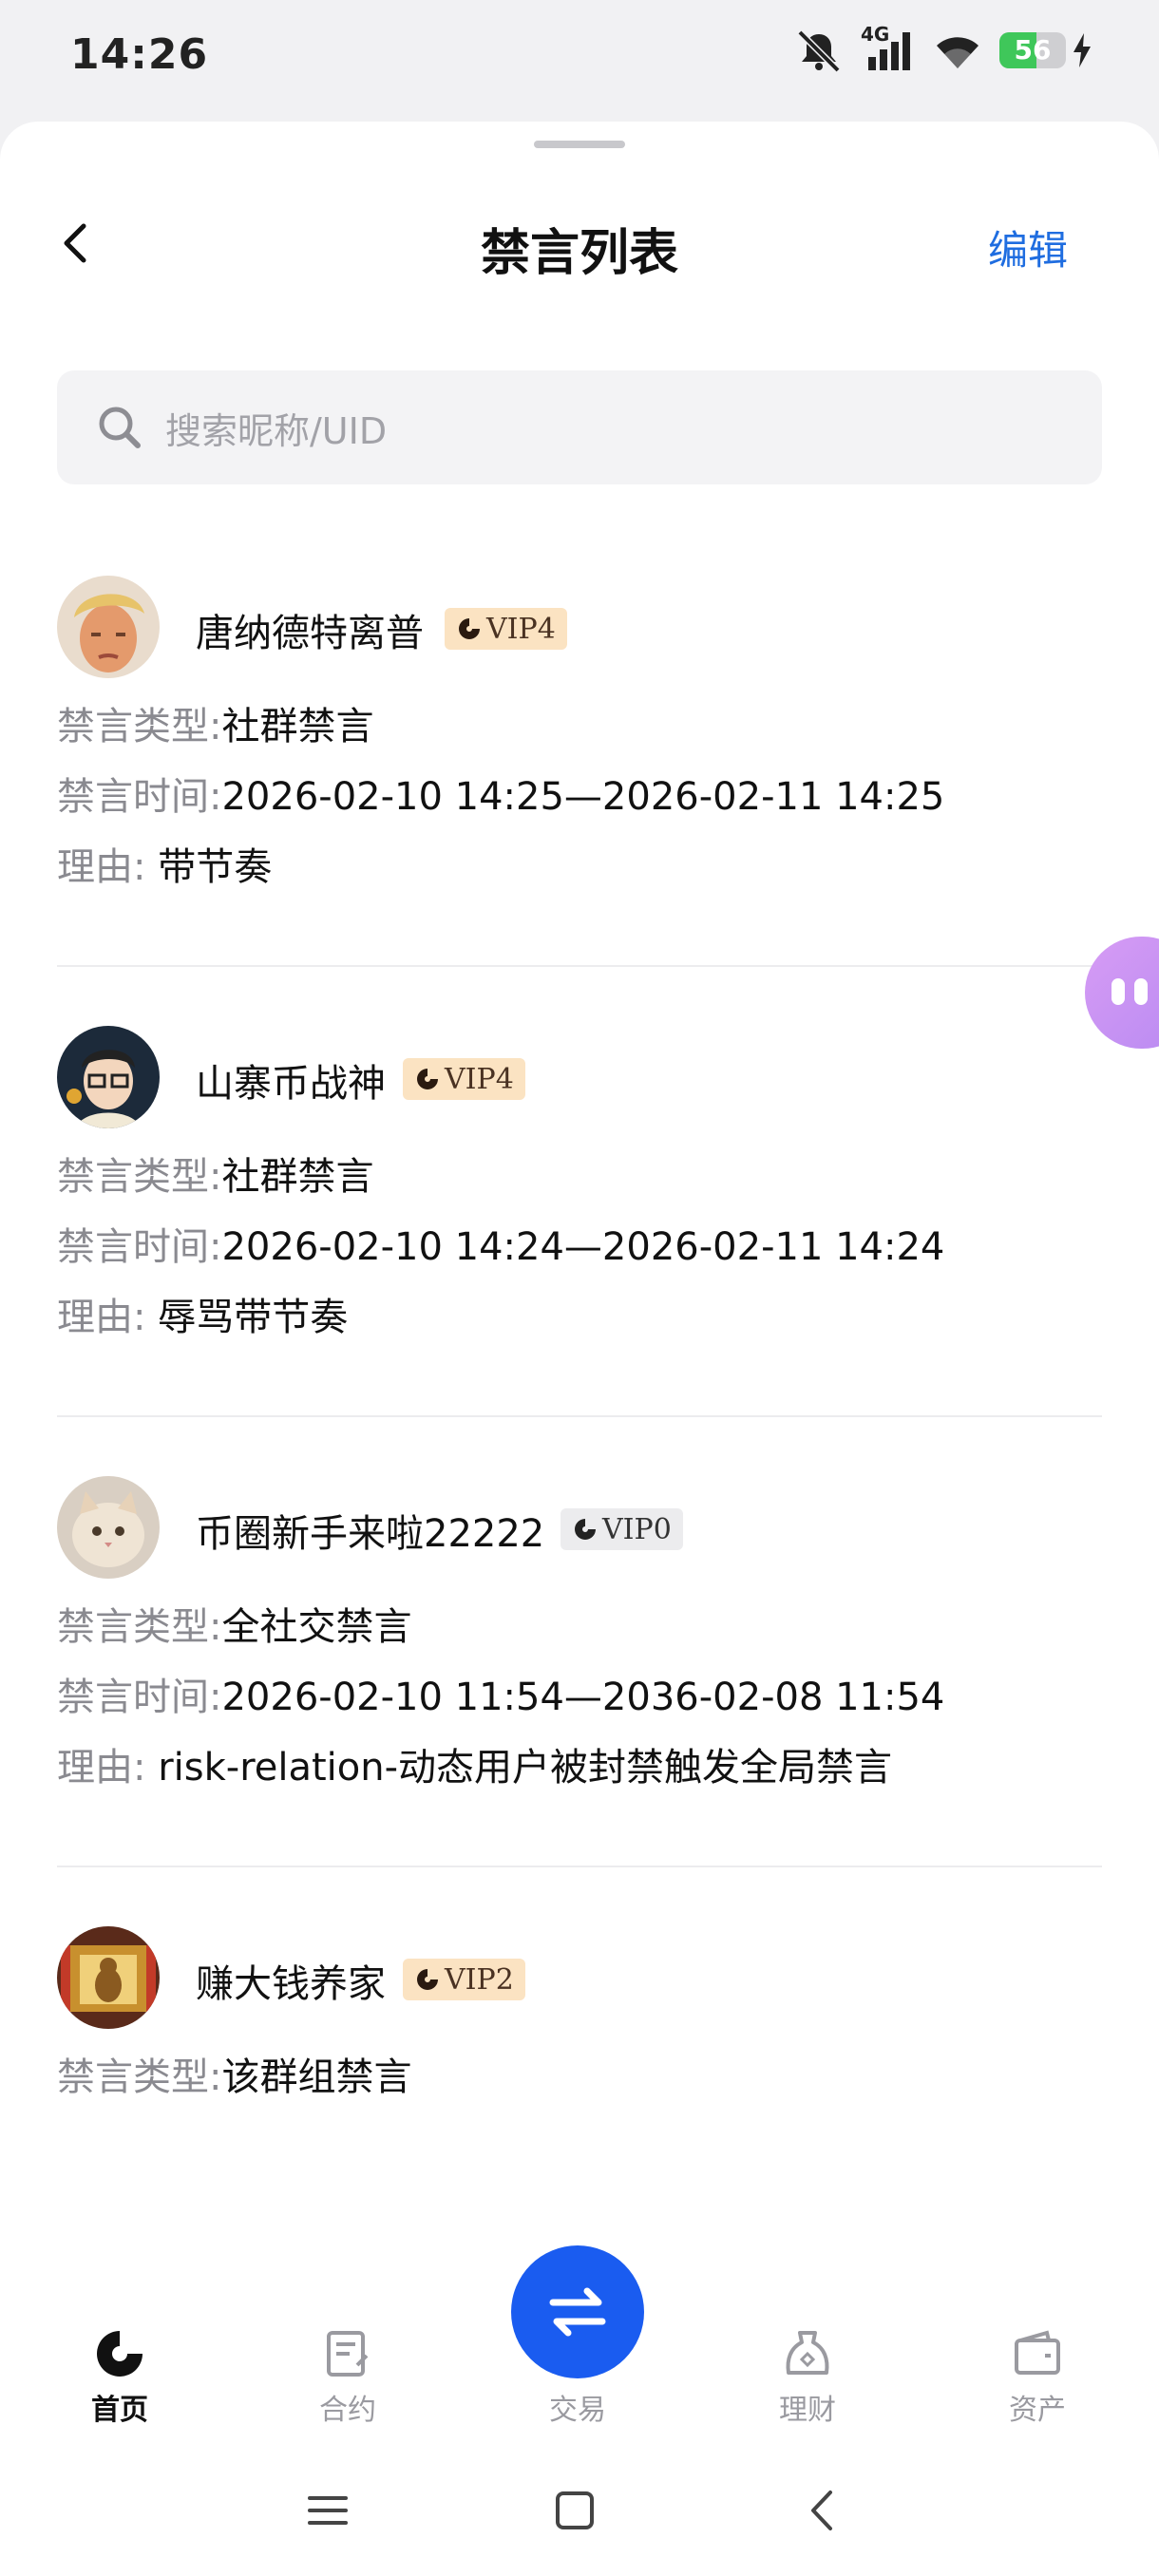 This screenshot has height=2576, width=1159. I want to click on mute-time-row: 禁言时间:2026-02-10 14:24—2026-02-11 14:24, so click(501, 1247).